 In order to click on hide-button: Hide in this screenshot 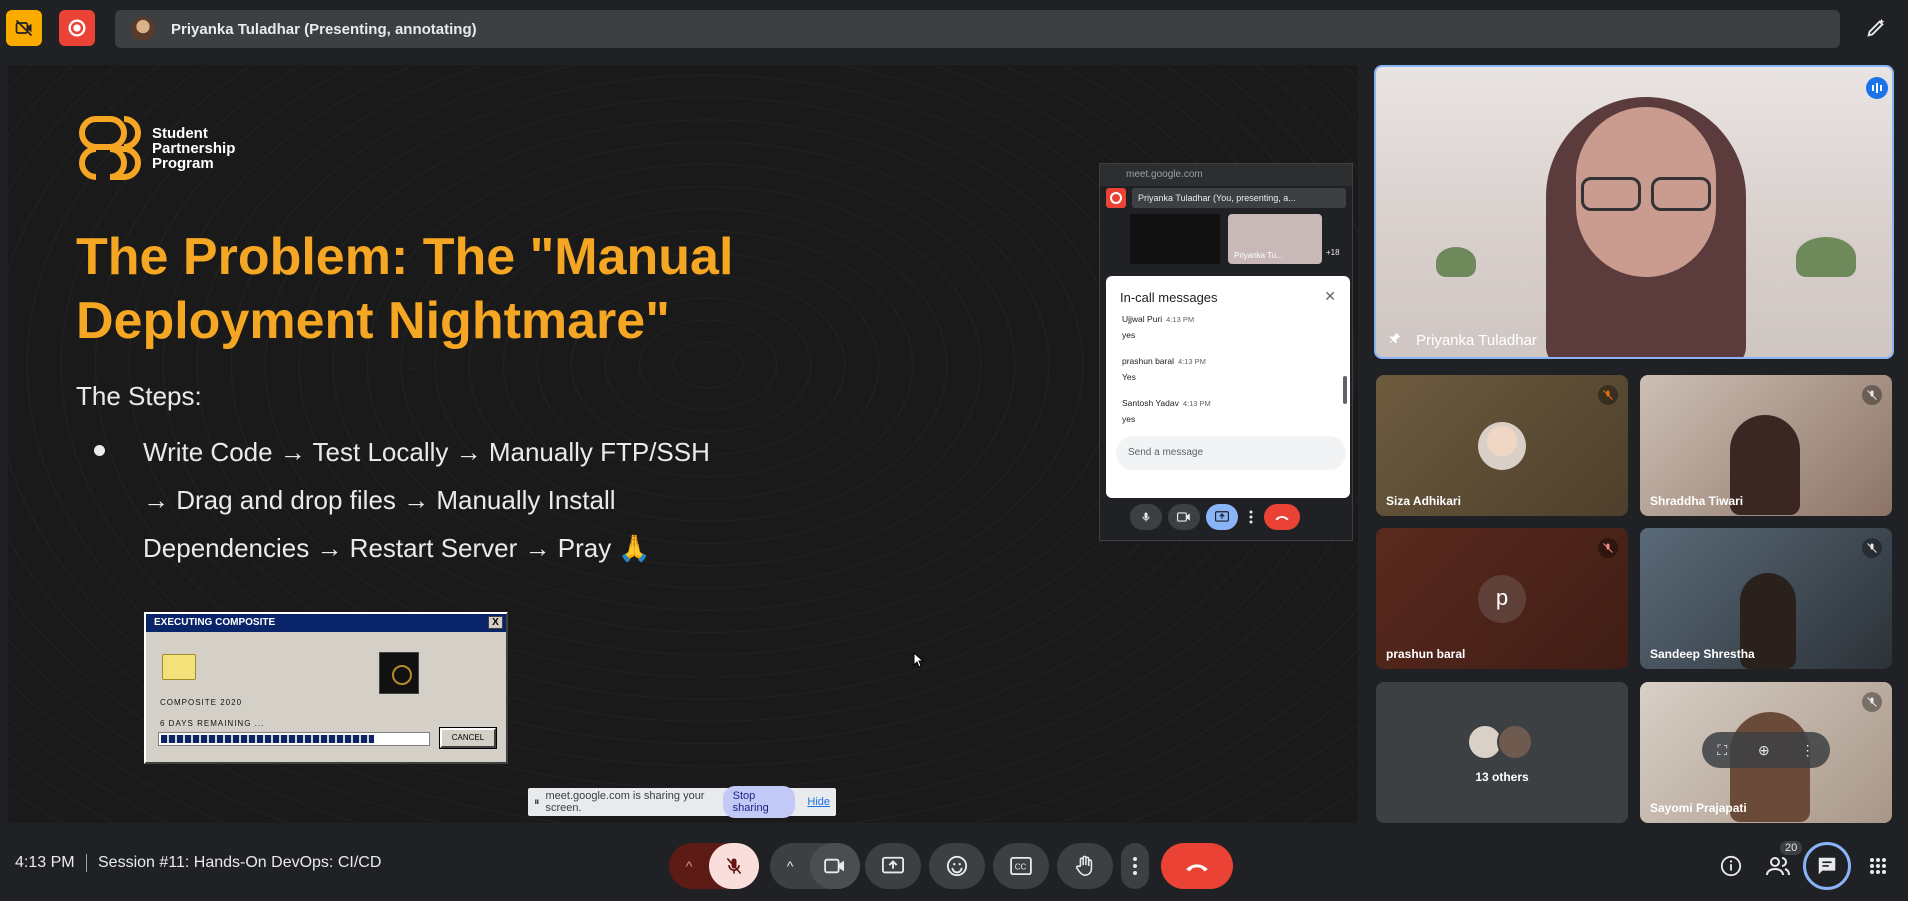, I will do `click(818, 802)`.